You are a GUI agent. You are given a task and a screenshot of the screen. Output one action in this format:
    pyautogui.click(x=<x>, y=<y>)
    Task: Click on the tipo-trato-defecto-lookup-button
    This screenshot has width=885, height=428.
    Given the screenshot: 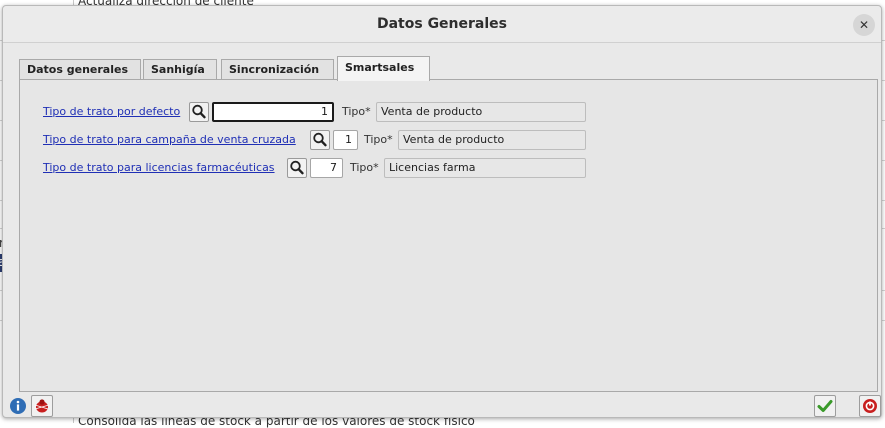 What is the action you would take?
    pyautogui.click(x=199, y=112)
    